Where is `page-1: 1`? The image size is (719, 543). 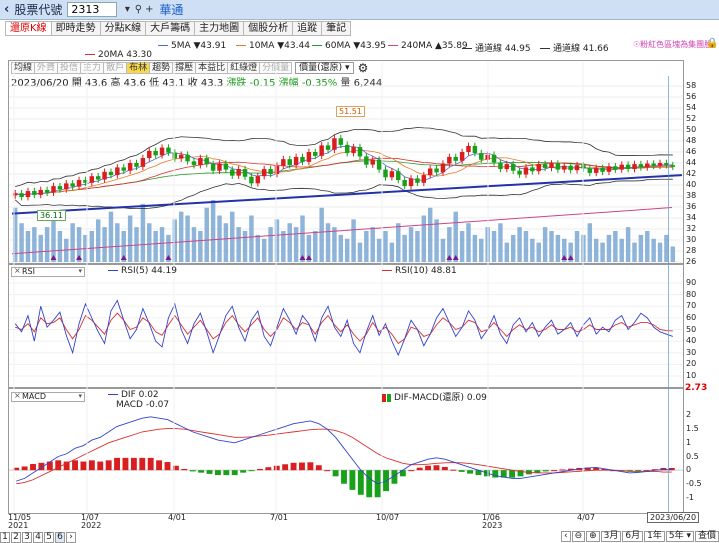
page-1: 1 is located at coordinates (5, 537).